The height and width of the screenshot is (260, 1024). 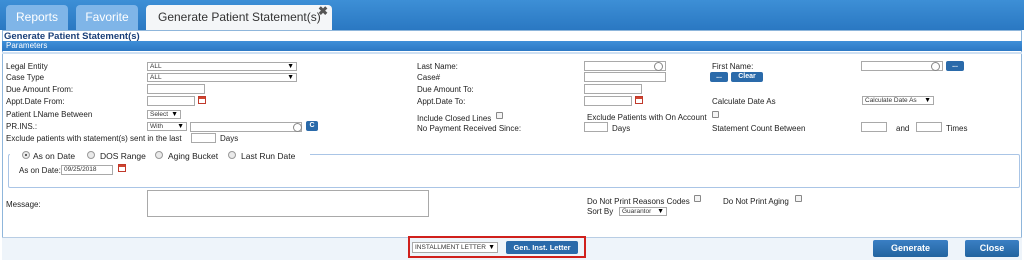 What do you see at coordinates (323, 11) in the screenshot?
I see `tab-close-icon: ✖` at bounding box center [323, 11].